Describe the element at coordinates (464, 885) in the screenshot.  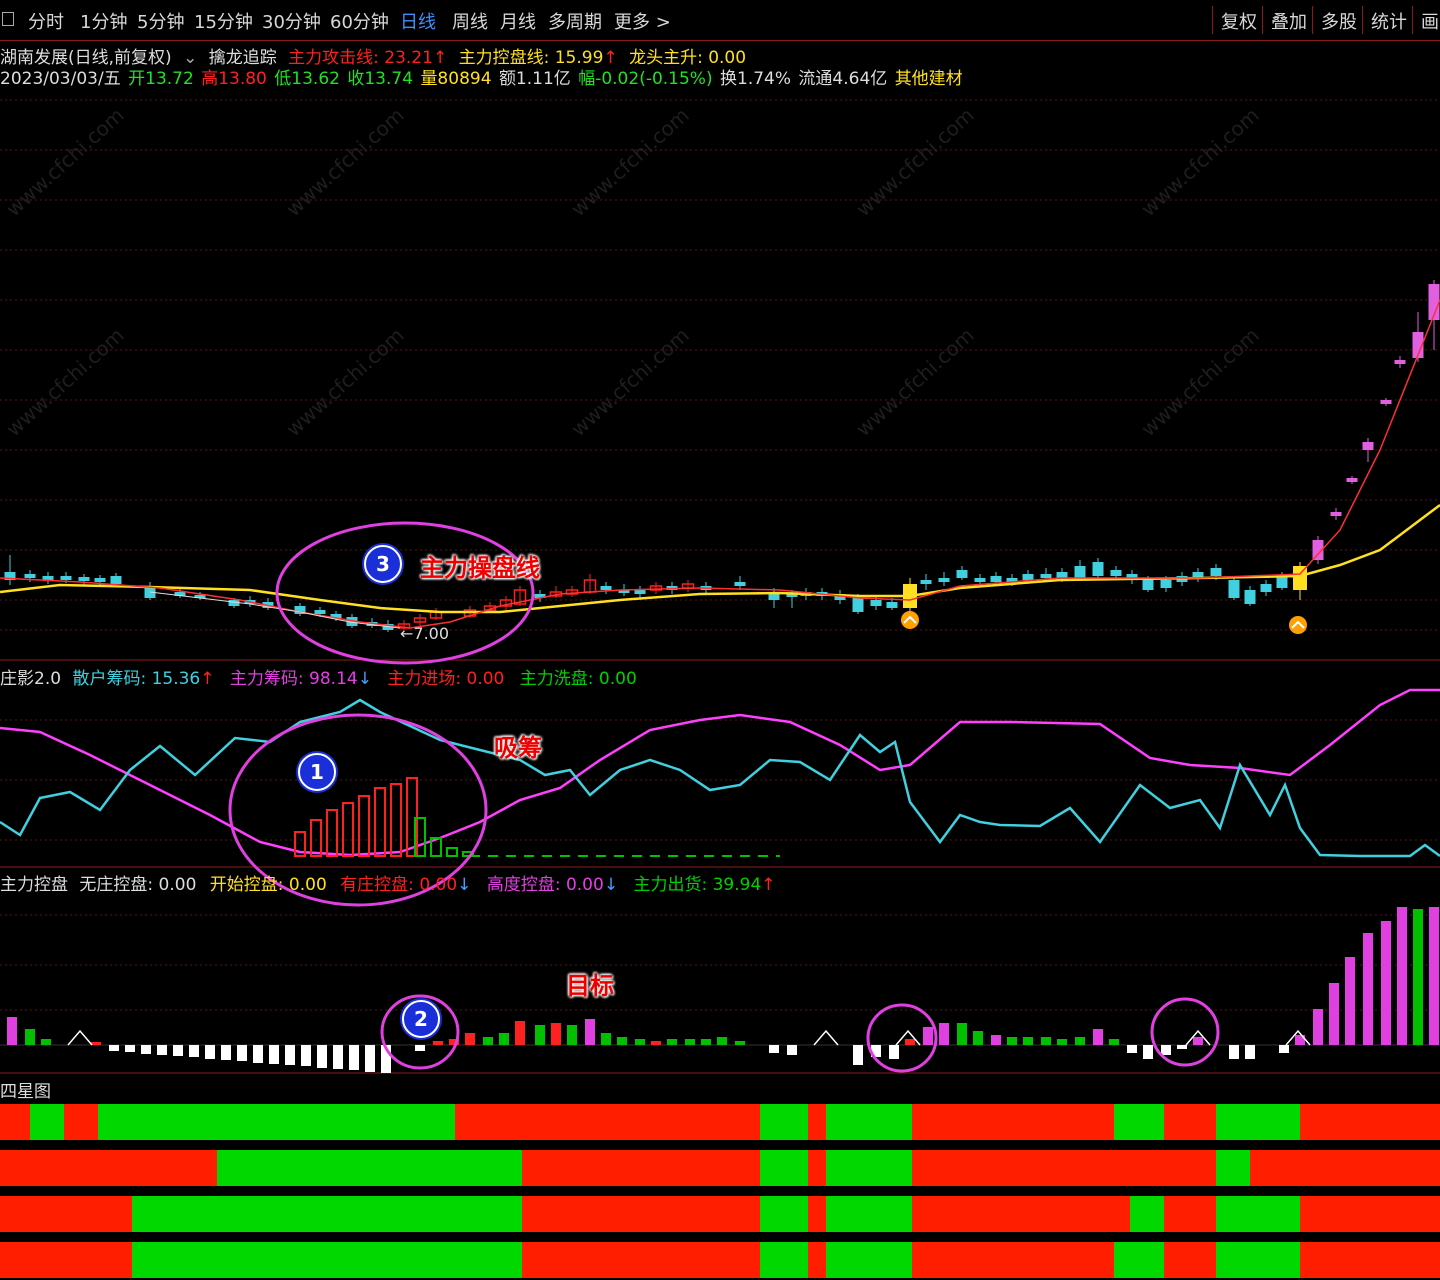
I see `down-arrow-icon: ↓` at that location.